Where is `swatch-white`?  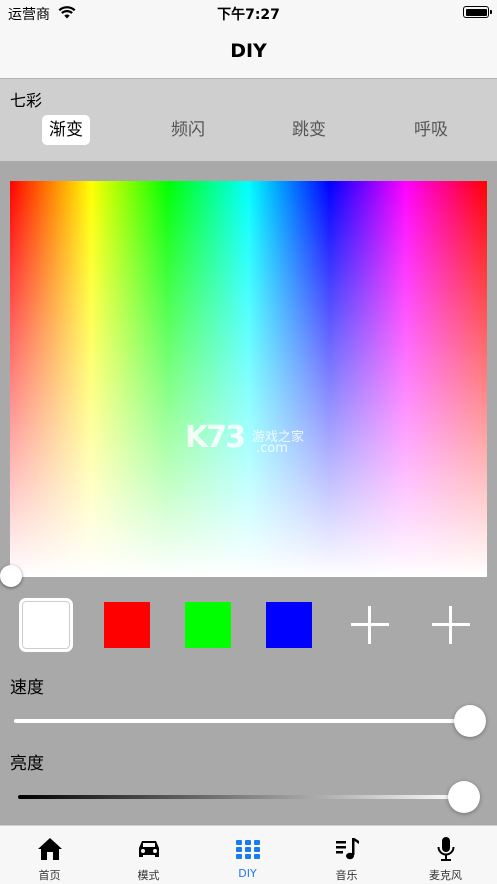
swatch-white is located at coordinates (46, 625).